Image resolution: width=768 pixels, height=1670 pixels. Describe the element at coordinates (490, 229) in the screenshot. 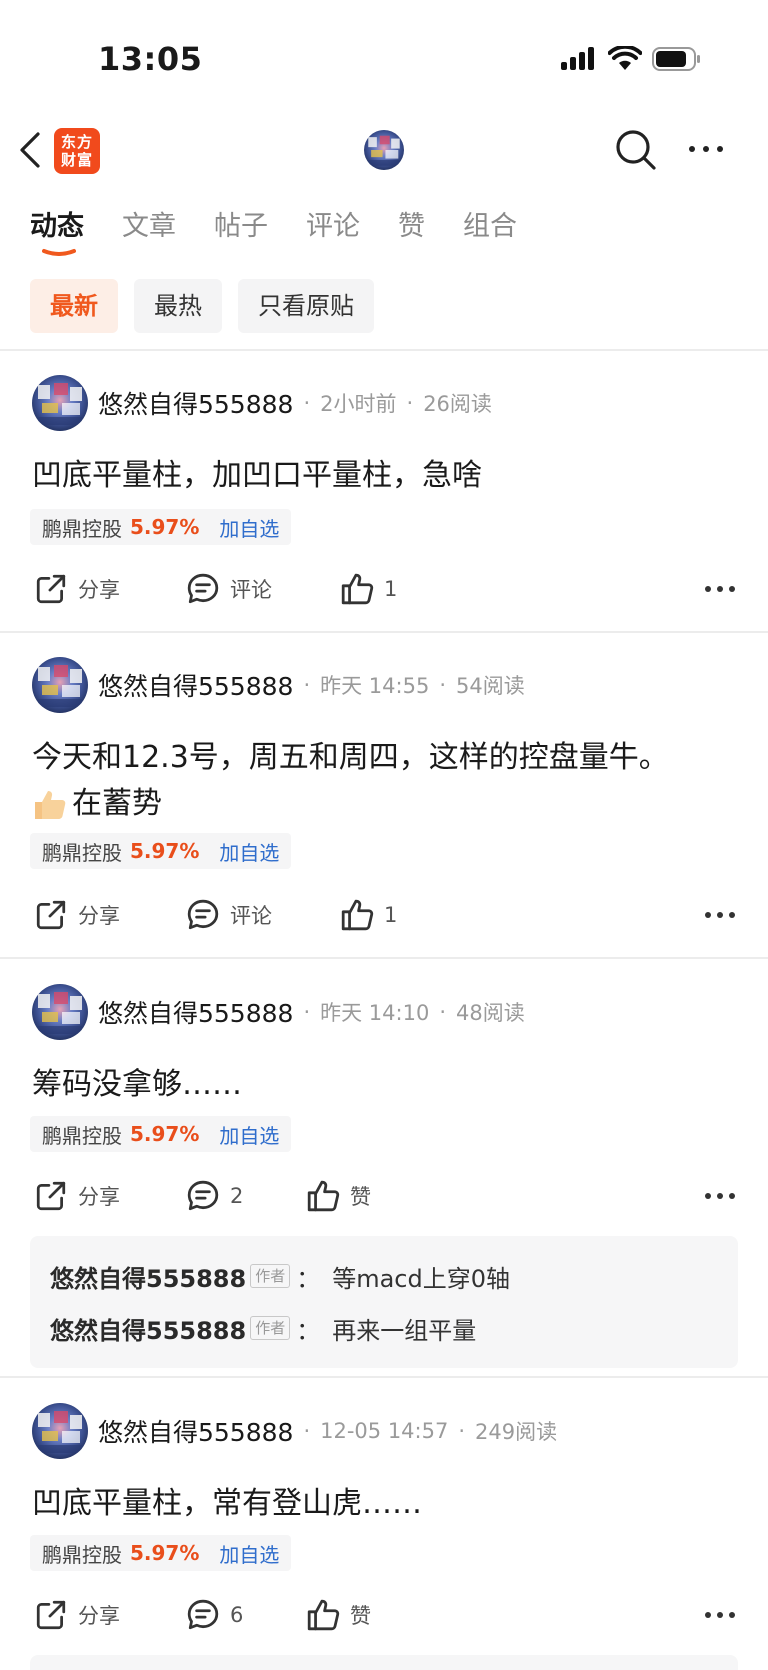

I see `tab-portfolio: 组合` at that location.